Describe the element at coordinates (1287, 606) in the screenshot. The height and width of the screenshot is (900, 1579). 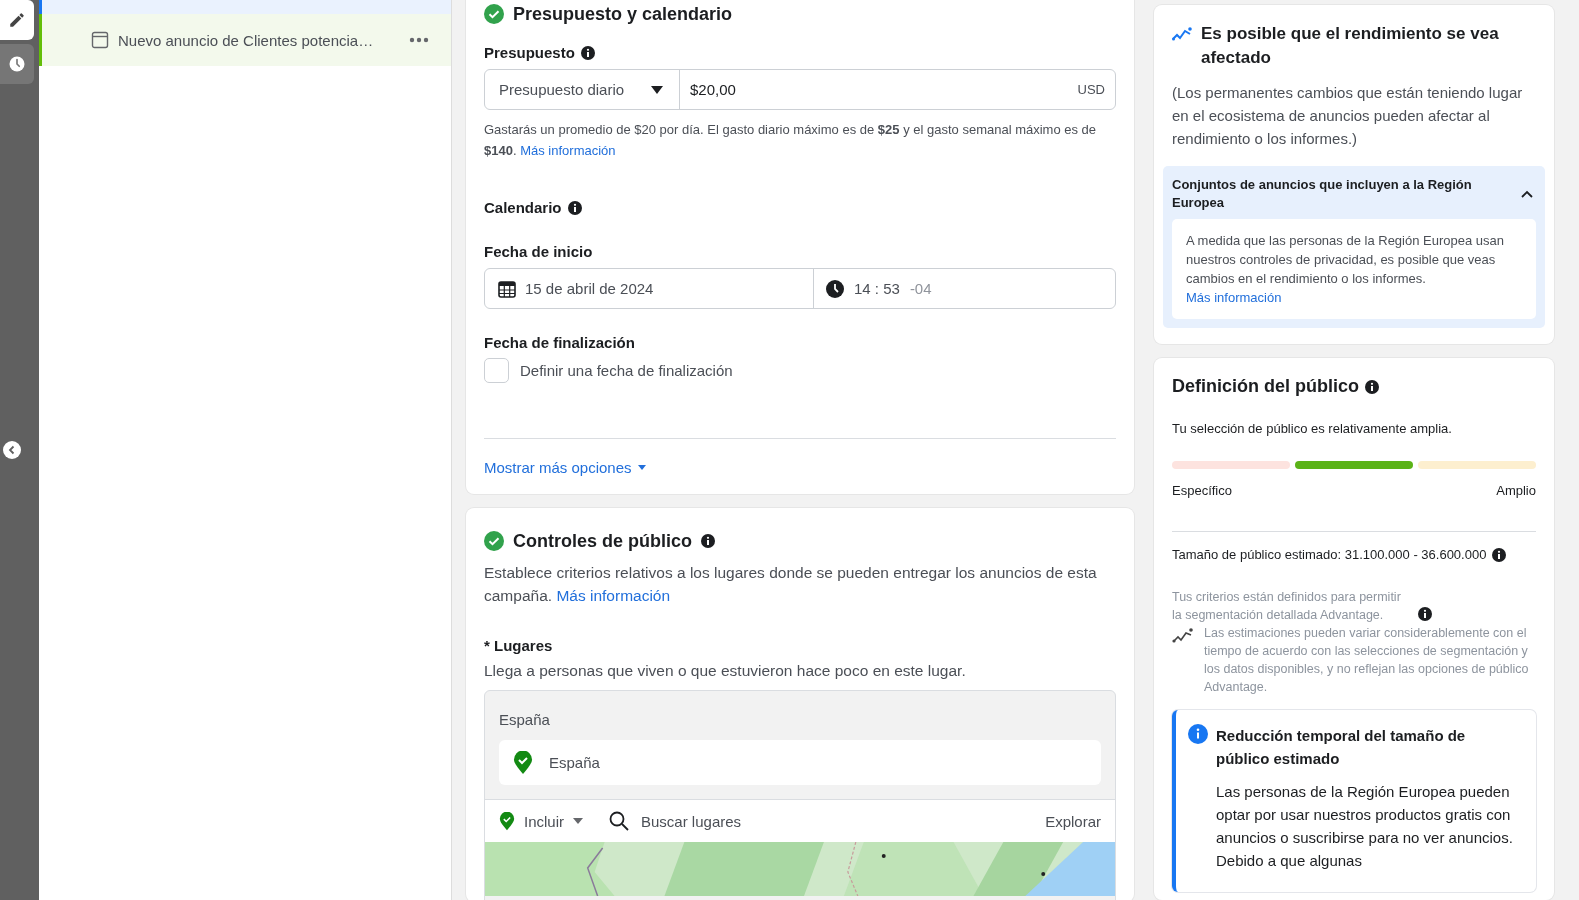
I see `criteria-note: Tus criterios están definidos para permitir la segmentación detallada Advantage.` at that location.